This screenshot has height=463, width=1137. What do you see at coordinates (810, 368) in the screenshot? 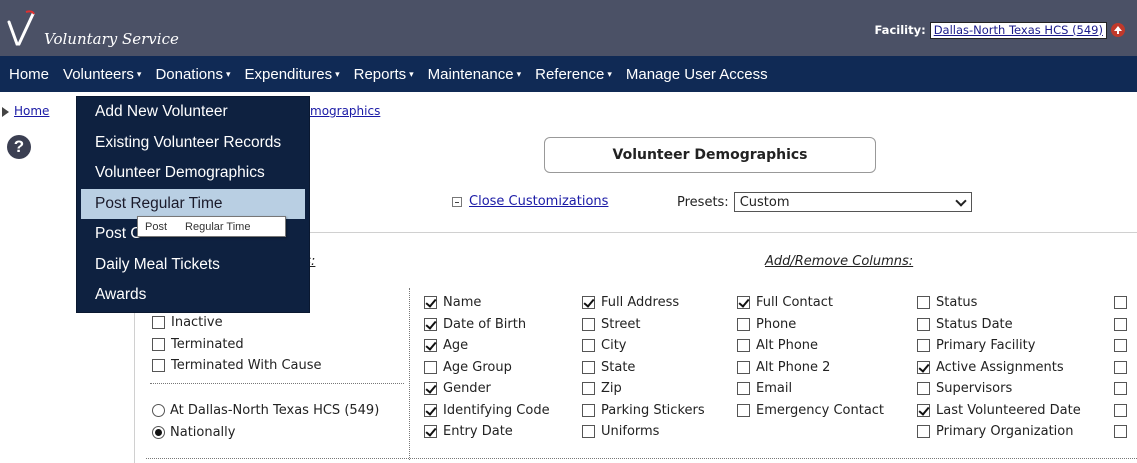
I see `column-option-alt-phone-2: Alt Phone 2` at bounding box center [810, 368].